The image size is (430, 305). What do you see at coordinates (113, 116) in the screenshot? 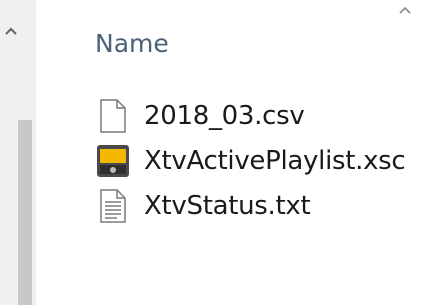
I see `blank-document-icon` at bounding box center [113, 116].